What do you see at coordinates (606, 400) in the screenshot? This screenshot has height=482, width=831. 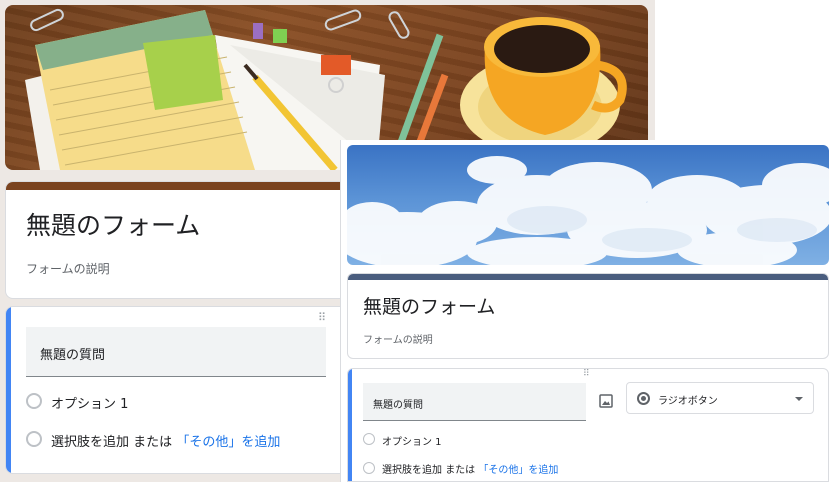 I see `image-icon` at bounding box center [606, 400].